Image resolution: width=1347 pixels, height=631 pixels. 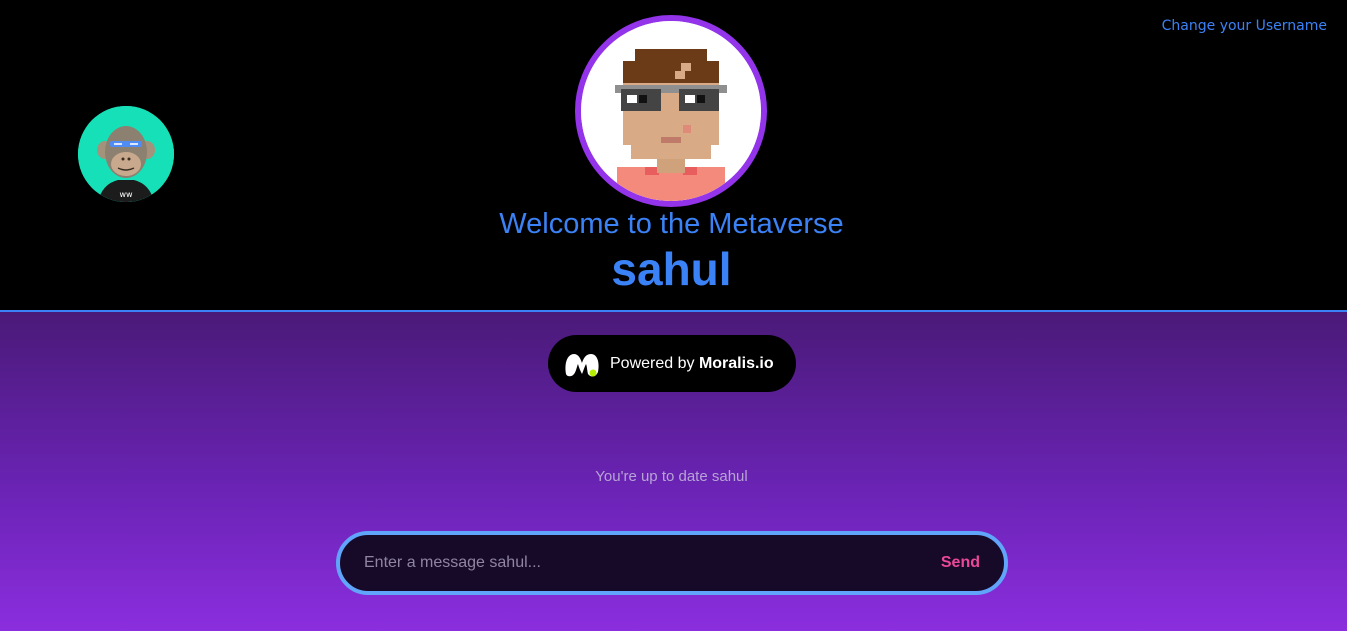 What do you see at coordinates (652, 363) in the screenshot?
I see `powered-by-prefix: Powered by` at bounding box center [652, 363].